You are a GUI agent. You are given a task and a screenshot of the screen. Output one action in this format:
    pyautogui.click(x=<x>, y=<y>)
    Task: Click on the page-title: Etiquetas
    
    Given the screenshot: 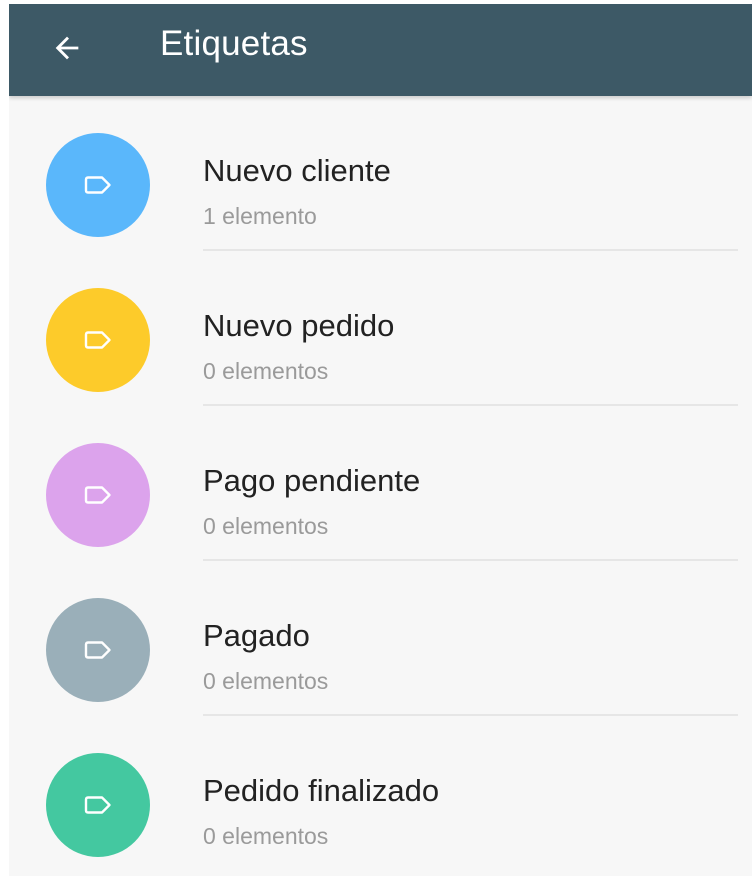 What is the action you would take?
    pyautogui.click(x=234, y=43)
    